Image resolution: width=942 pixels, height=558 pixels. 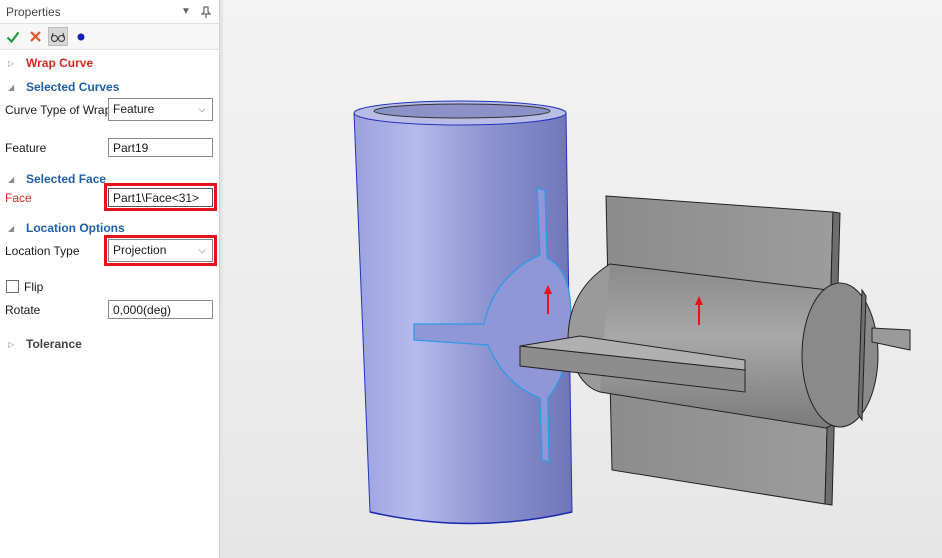 I want to click on face-field: Part1\Face<31>, so click(x=160, y=197).